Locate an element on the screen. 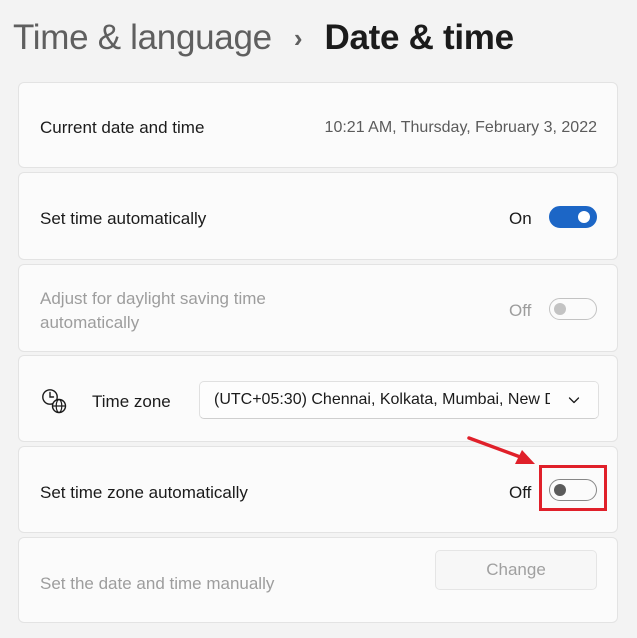  daylight-saving-state: Off is located at coordinates (520, 310).